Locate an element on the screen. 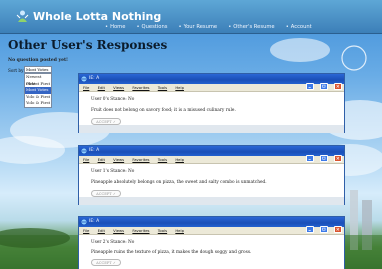 This screenshot has width=382, height=269. nav-others-resume-link: Other's Resume is located at coordinates (251, 27).